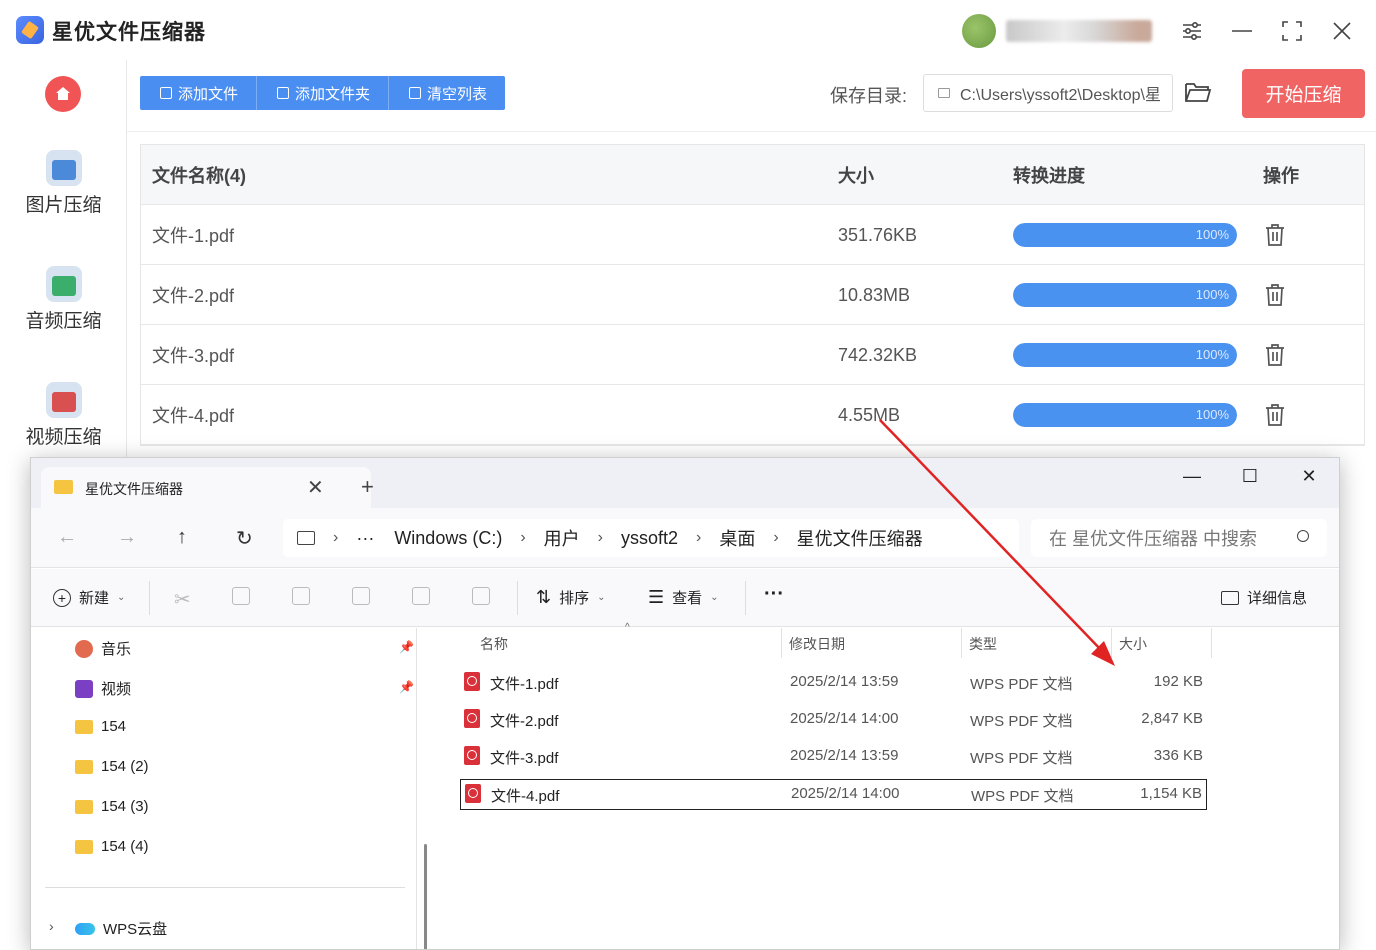  Describe the element at coordinates (752, 235) in the screenshot. I see `table-row: 文件-1.pdf 351.76KB 100%` at that location.